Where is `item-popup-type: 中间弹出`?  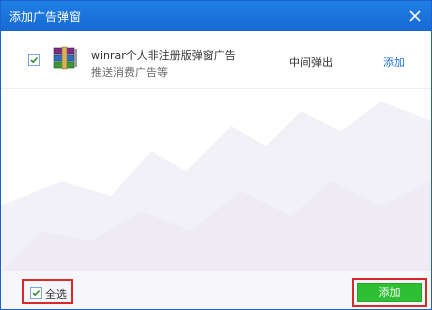
item-popup-type: 中间弹出 is located at coordinates (311, 62).